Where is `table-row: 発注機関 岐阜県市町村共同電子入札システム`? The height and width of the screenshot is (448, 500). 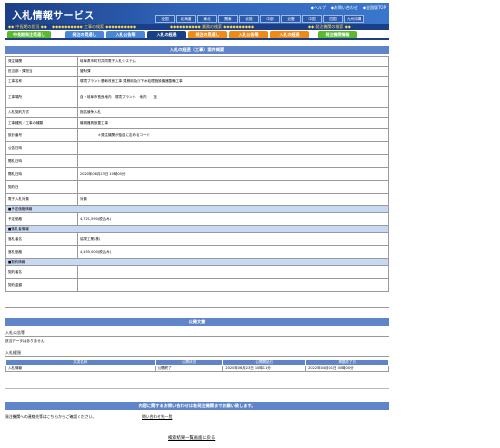 table-row: 発注機関 岐阜県市町村共同電子入札システム is located at coordinates (197, 61).